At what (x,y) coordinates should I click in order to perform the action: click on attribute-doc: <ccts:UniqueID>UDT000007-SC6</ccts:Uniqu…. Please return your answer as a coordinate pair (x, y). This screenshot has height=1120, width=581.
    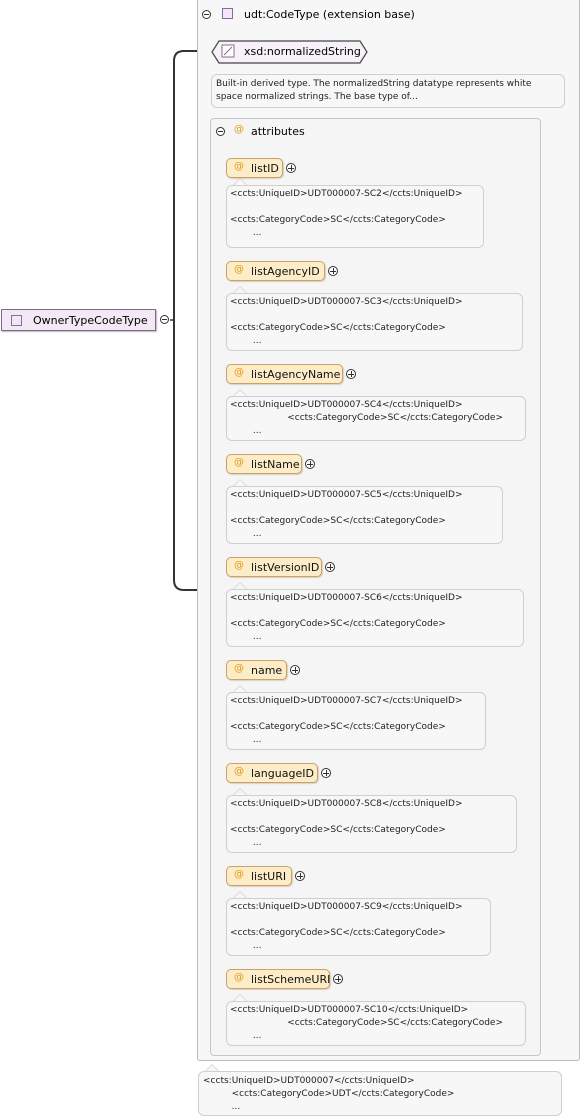
    Looking at the image, I should click on (375, 618).